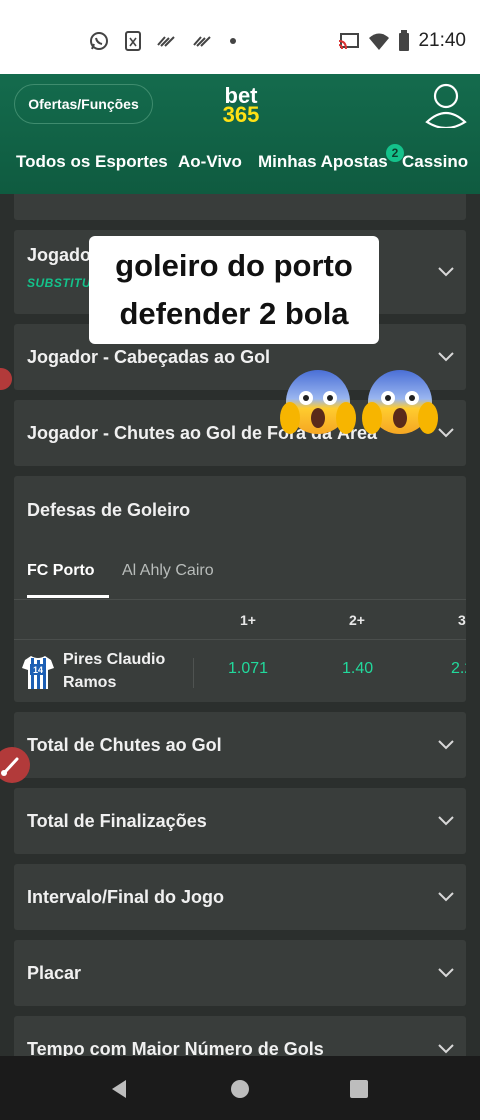 Image resolution: width=480 pixels, height=1120 pixels. I want to click on player-name-line1: Pires Claudio, so click(114, 659).